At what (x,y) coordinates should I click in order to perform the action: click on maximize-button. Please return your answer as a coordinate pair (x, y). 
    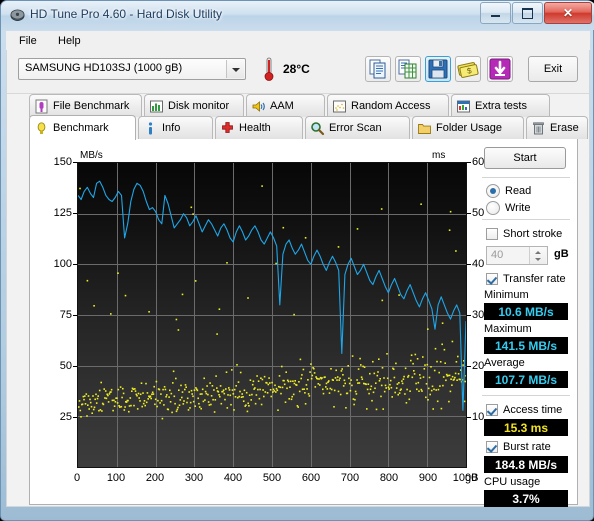
    Looking at the image, I should click on (527, 13).